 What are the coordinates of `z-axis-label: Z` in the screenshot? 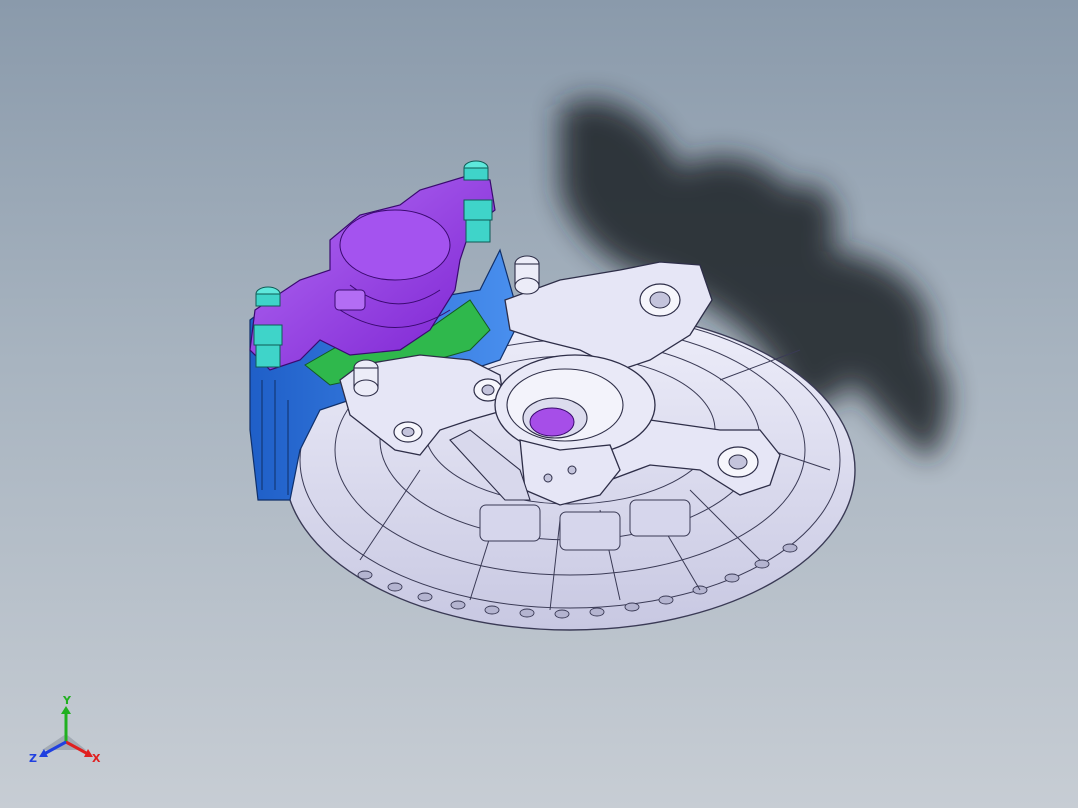 It's located at (33, 758).